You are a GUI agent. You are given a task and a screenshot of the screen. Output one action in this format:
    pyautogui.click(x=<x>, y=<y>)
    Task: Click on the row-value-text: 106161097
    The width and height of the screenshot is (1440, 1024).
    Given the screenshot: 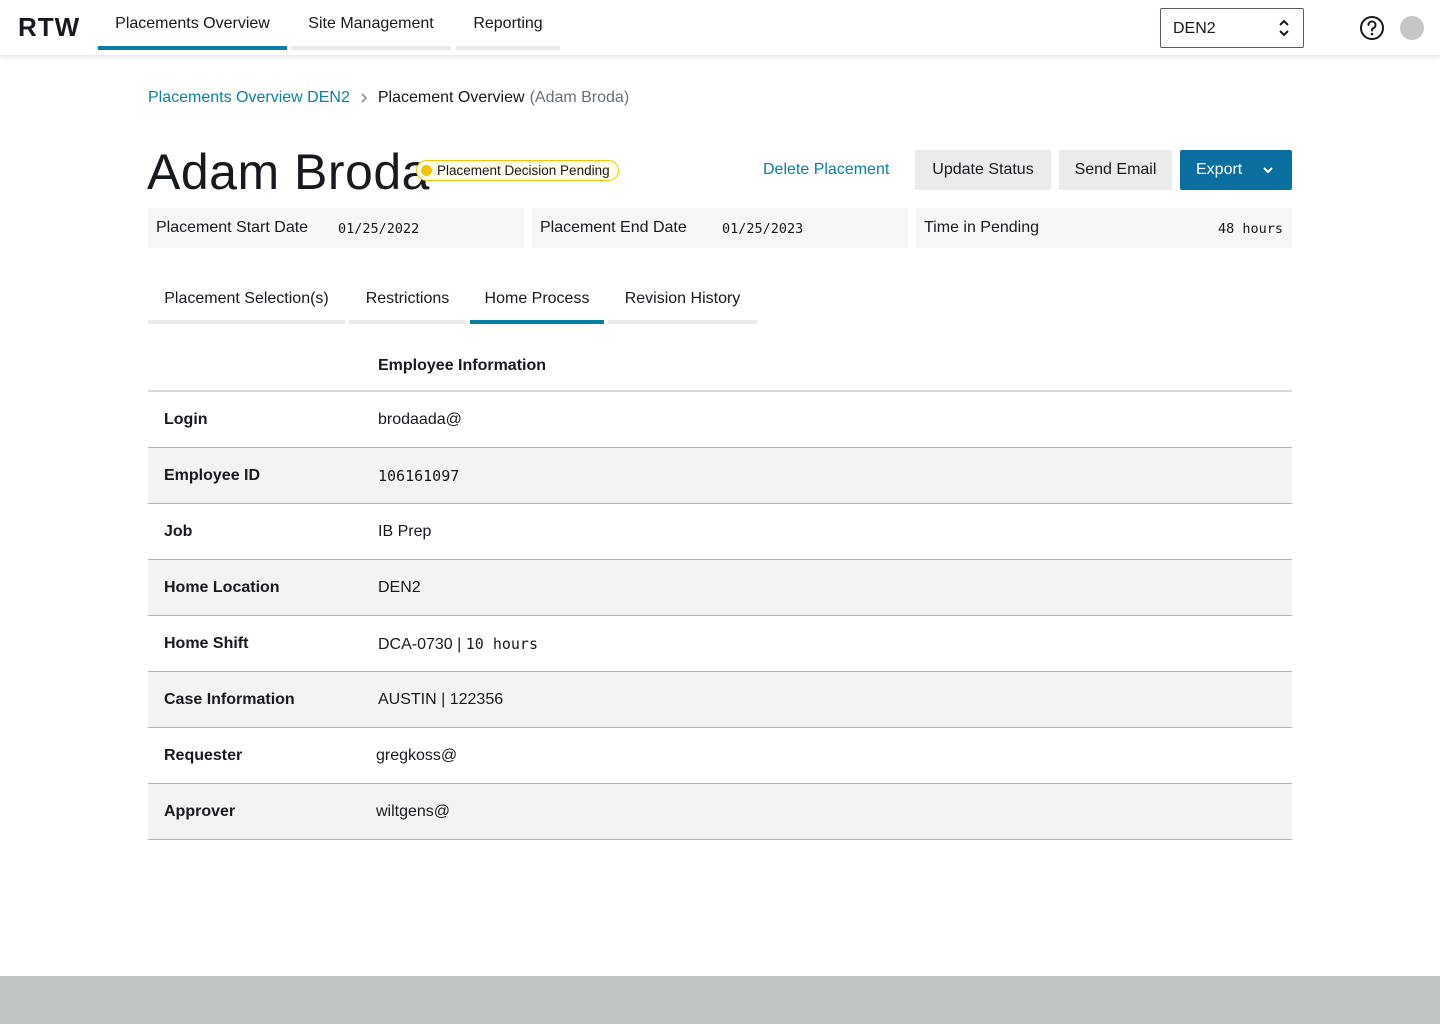 What is the action you would take?
    pyautogui.click(x=419, y=476)
    